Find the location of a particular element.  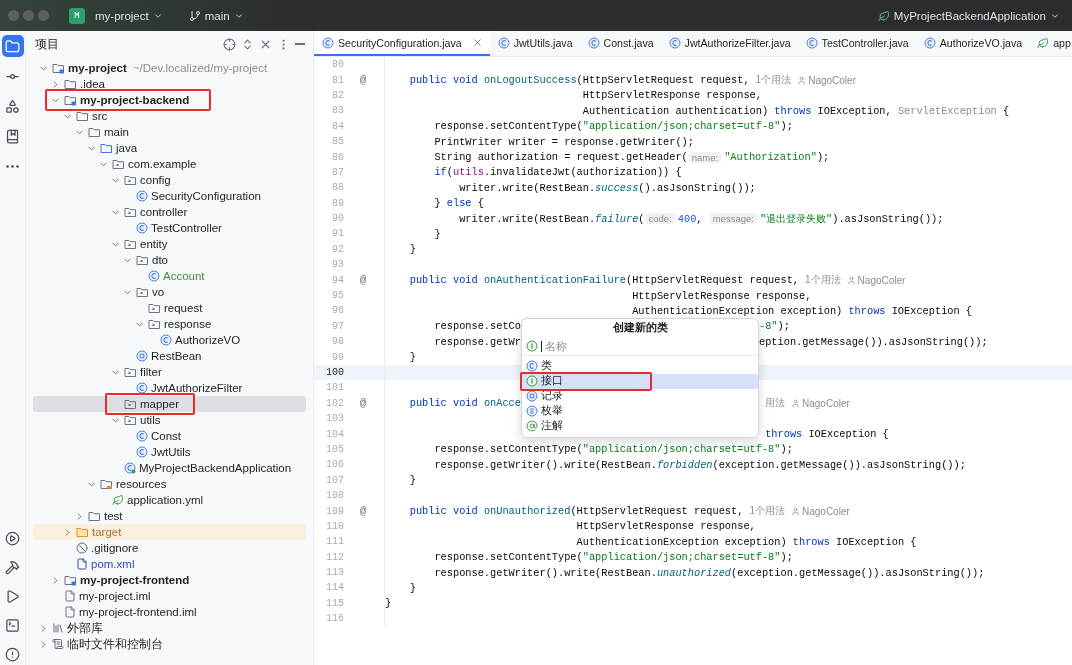

file-icon is located at coordinates (82, 564).